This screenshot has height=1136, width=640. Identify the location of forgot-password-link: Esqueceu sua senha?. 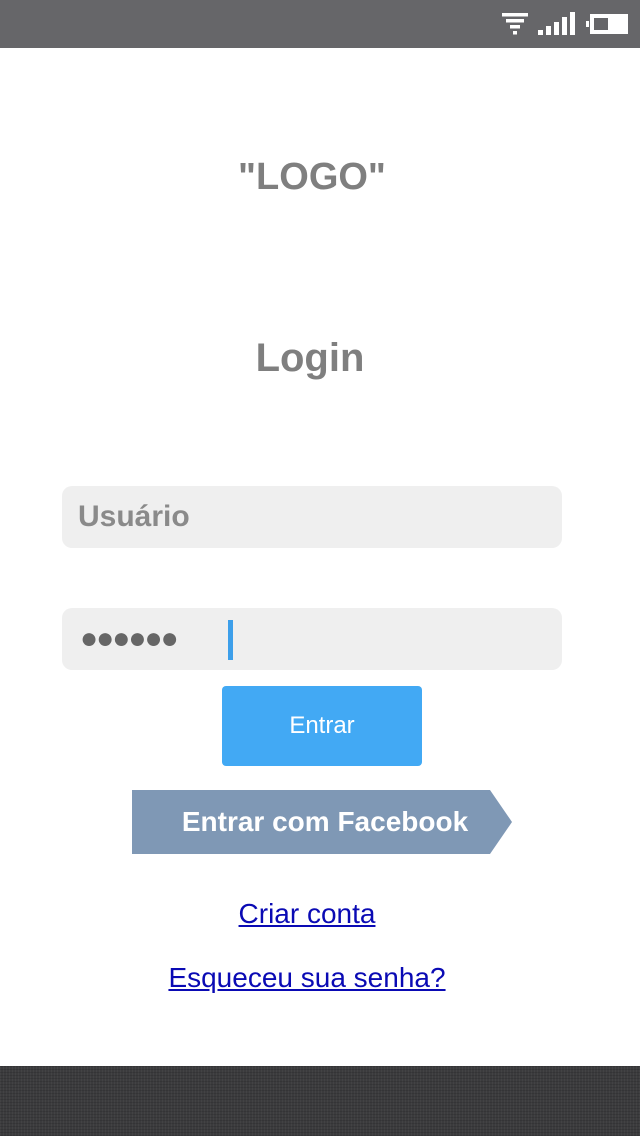
(307, 978).